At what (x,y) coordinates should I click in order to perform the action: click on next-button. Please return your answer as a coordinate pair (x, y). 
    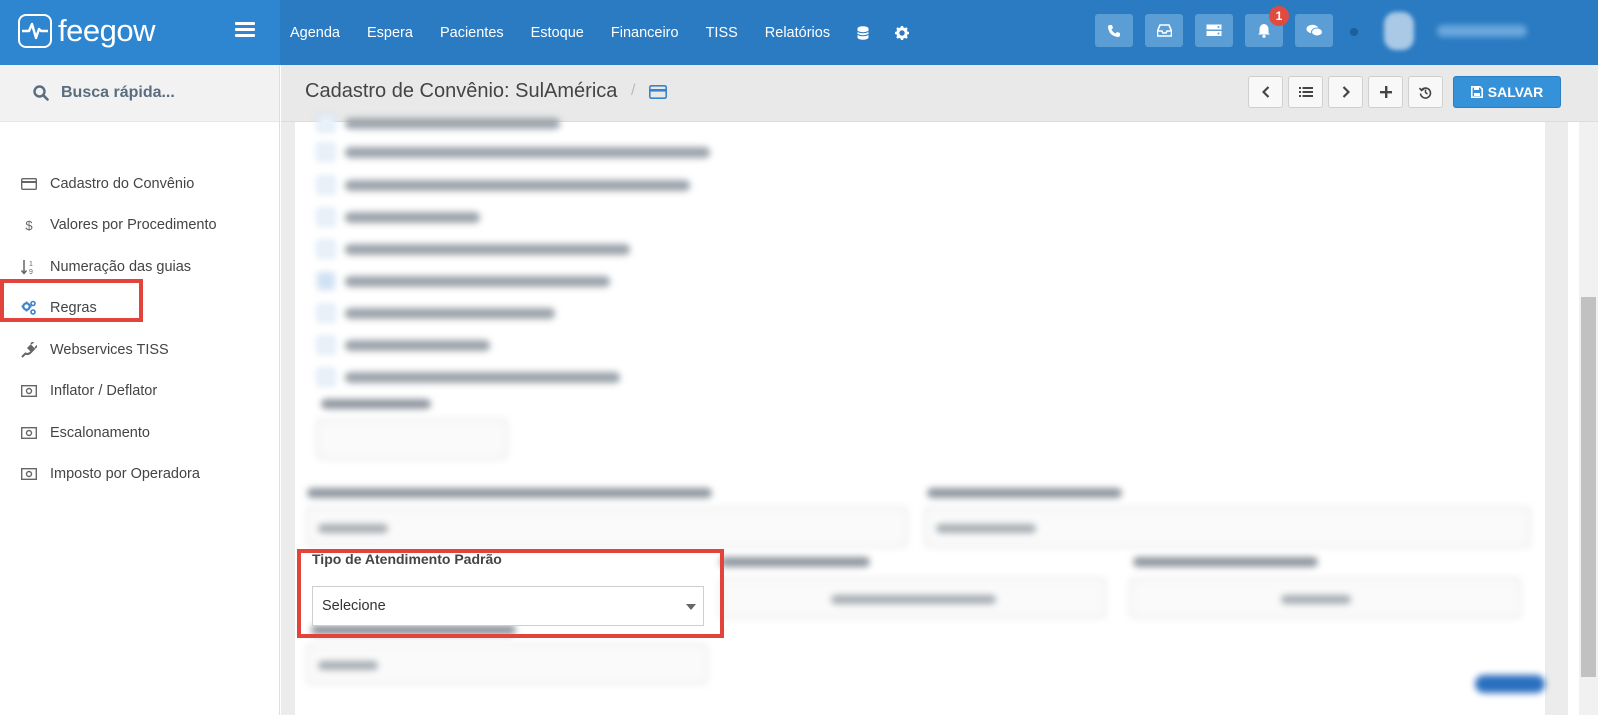
    Looking at the image, I should click on (1345, 92).